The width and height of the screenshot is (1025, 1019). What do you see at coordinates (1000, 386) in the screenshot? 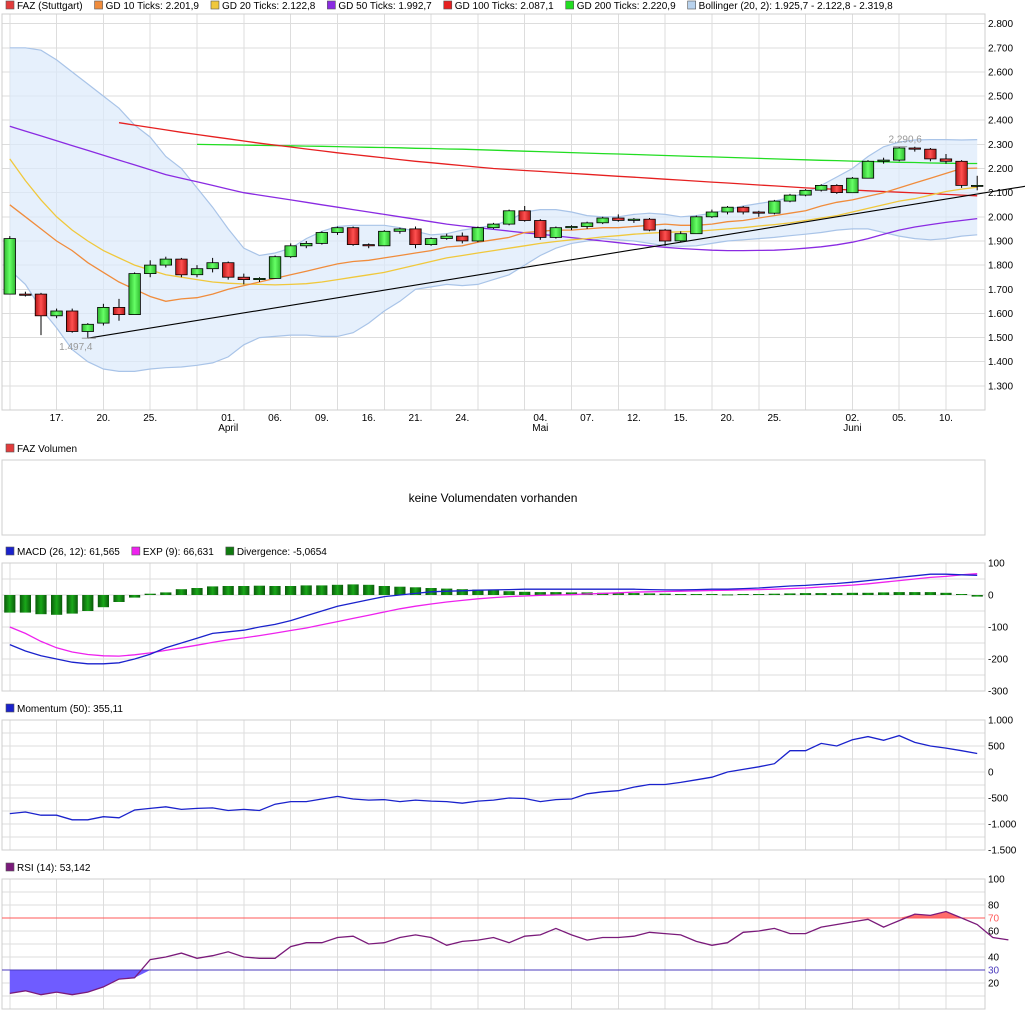
I see `y-tick-label: 1.300` at bounding box center [1000, 386].